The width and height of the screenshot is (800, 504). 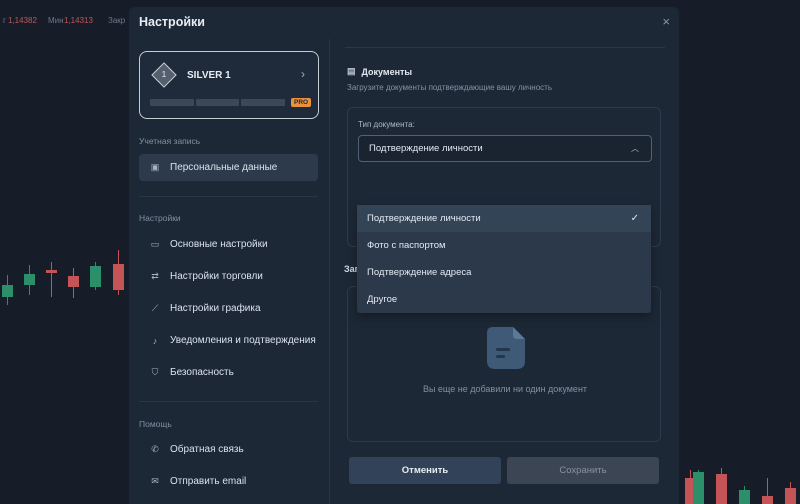 I want to click on shield-icon: ⛉, so click(x=155, y=372).